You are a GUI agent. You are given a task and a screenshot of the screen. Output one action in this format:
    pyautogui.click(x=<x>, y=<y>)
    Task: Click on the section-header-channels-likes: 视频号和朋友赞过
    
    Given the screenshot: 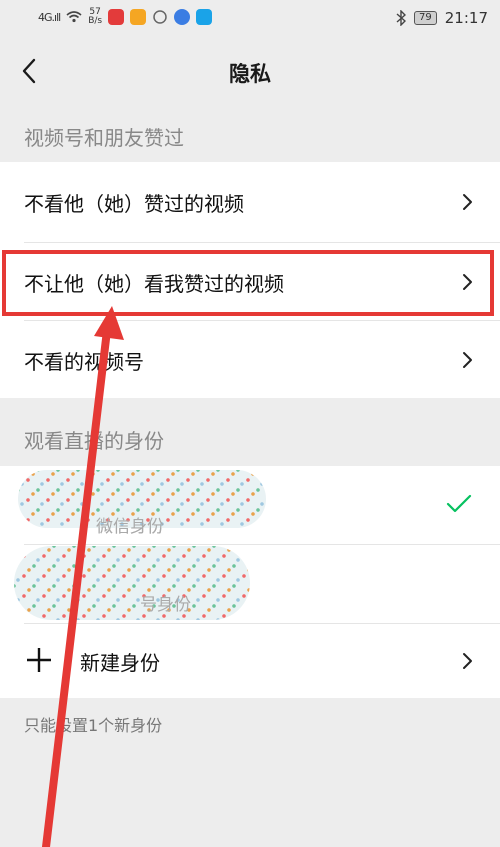 What is the action you would take?
    pyautogui.click(x=104, y=138)
    